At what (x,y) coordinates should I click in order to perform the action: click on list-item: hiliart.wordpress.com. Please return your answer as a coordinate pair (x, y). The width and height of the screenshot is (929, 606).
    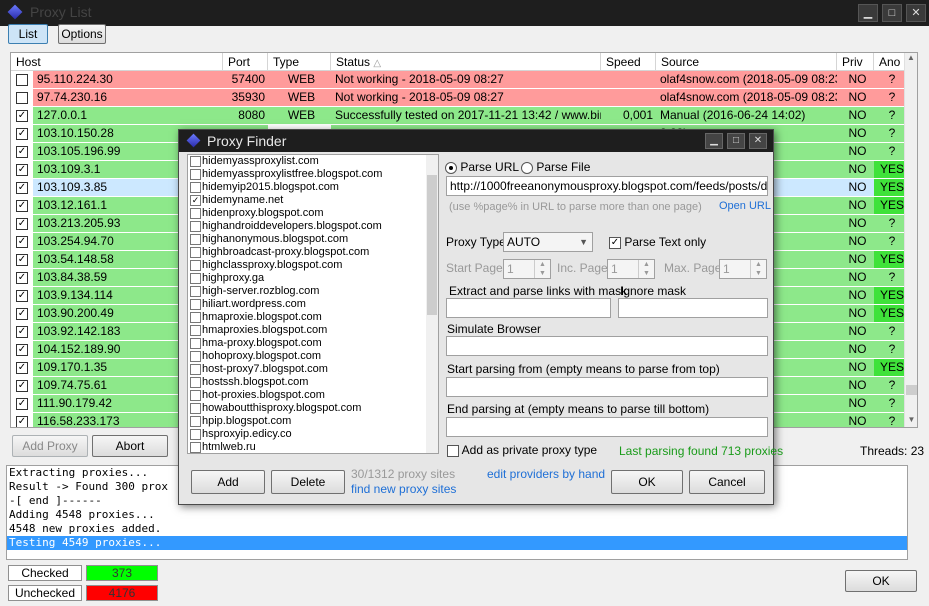
    Looking at the image, I should click on (313, 304).